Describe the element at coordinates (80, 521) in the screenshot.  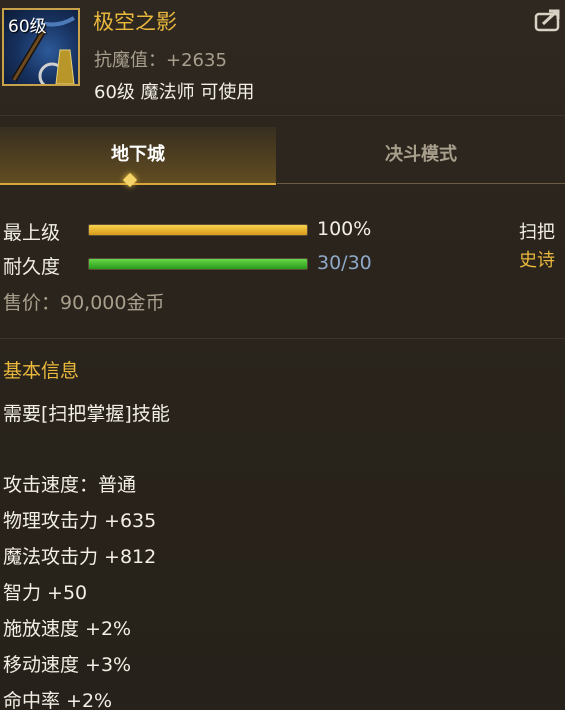
I see `attr-line: 物理攻击力 +635` at that location.